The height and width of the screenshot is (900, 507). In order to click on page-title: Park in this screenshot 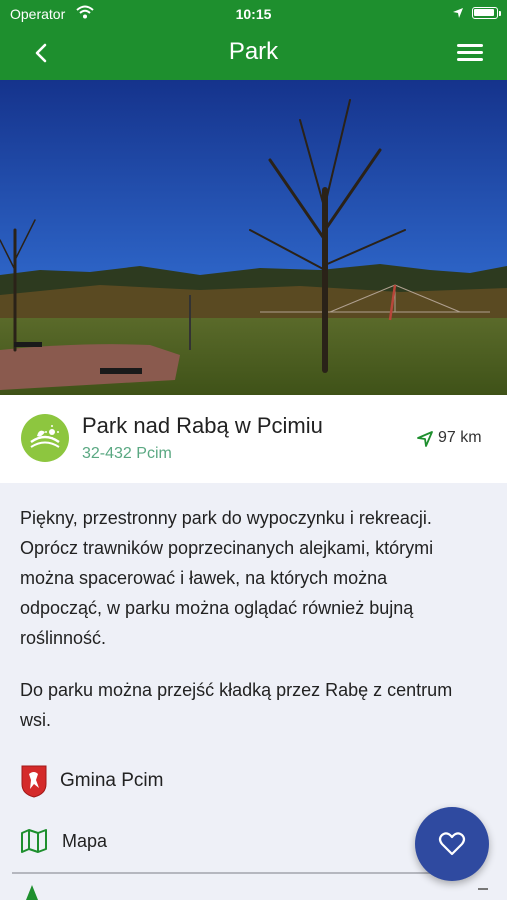, I will do `click(253, 51)`.